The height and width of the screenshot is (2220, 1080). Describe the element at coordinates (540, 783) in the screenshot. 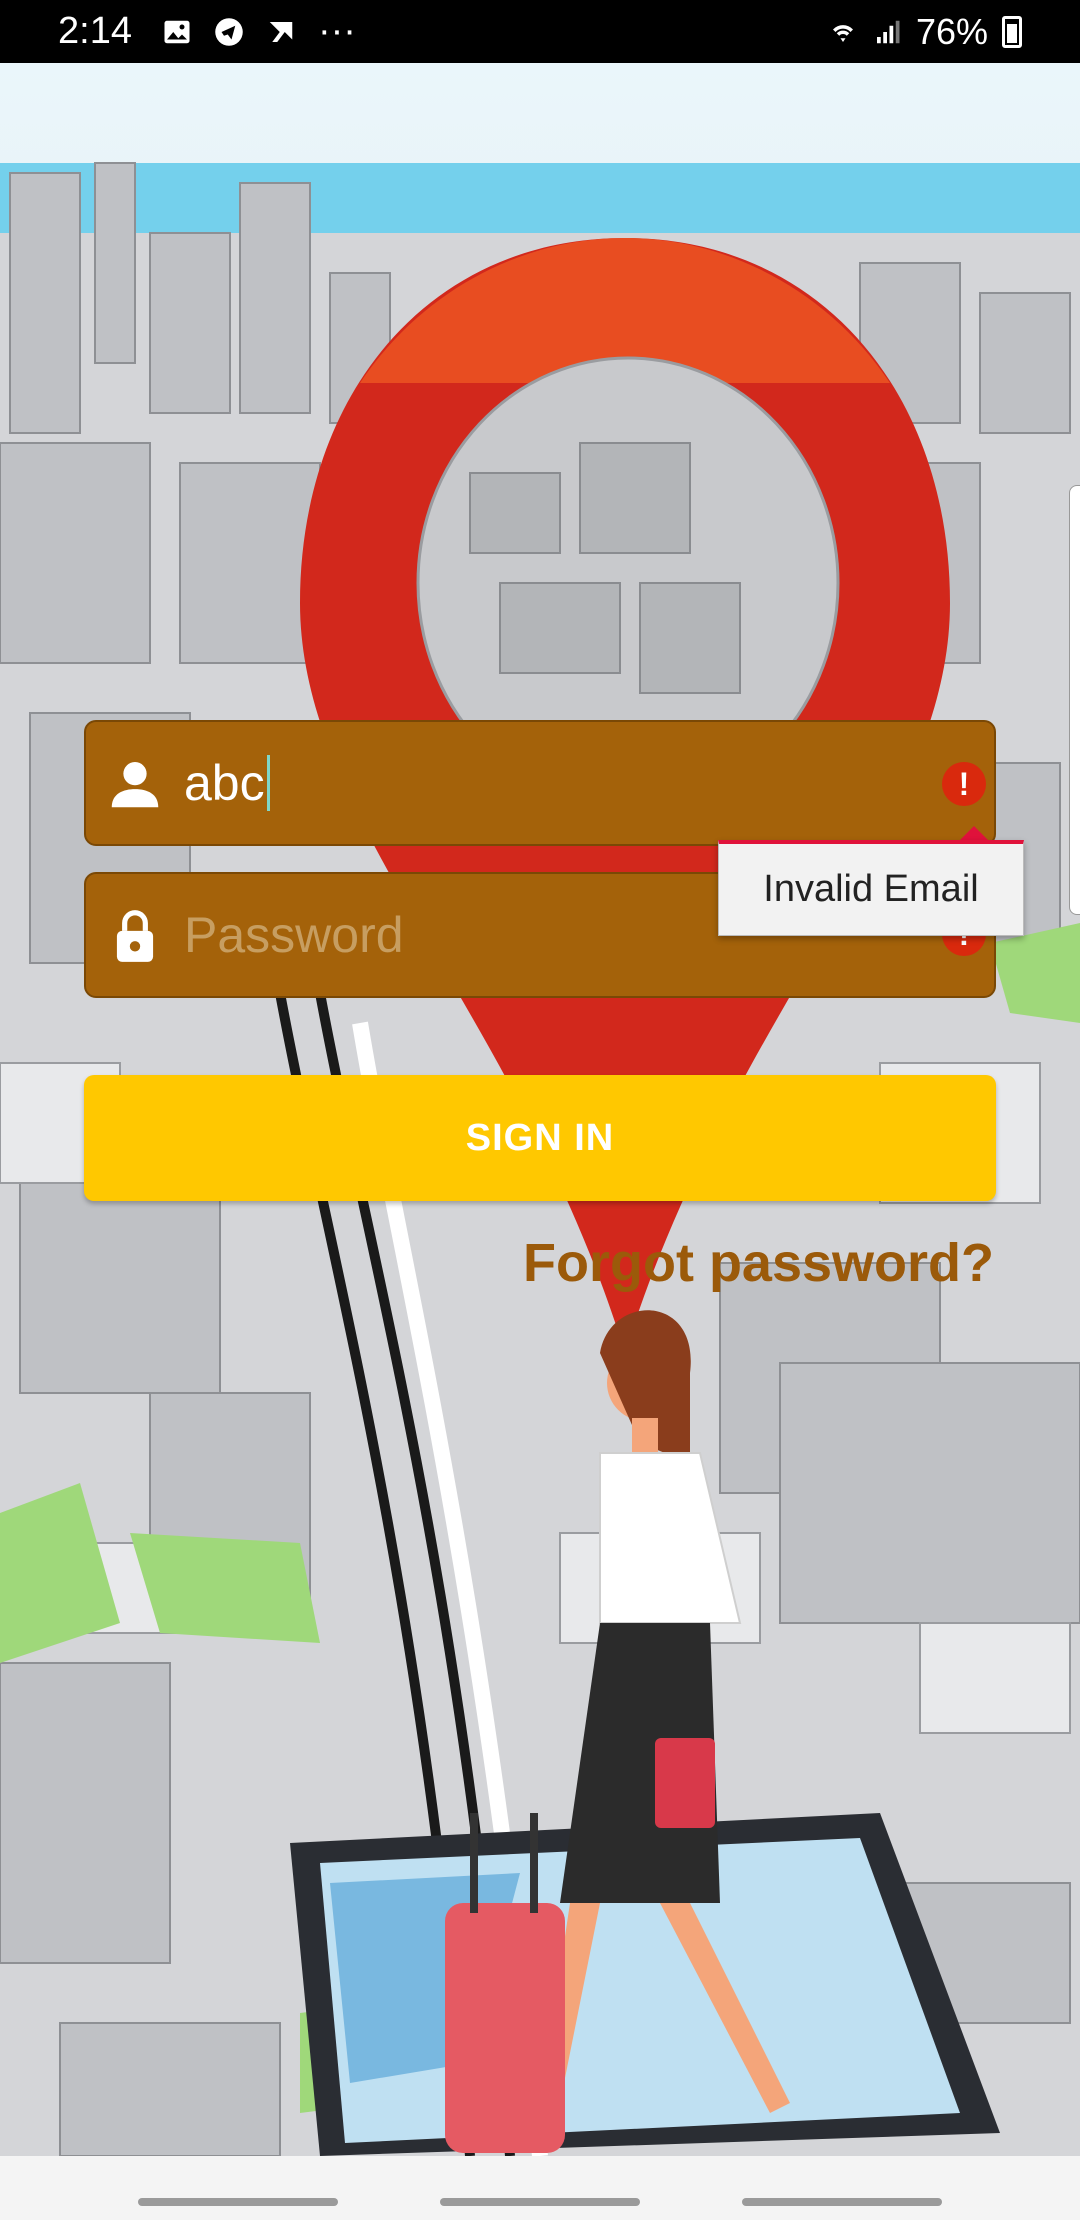

I see `email-field: abc !` at that location.